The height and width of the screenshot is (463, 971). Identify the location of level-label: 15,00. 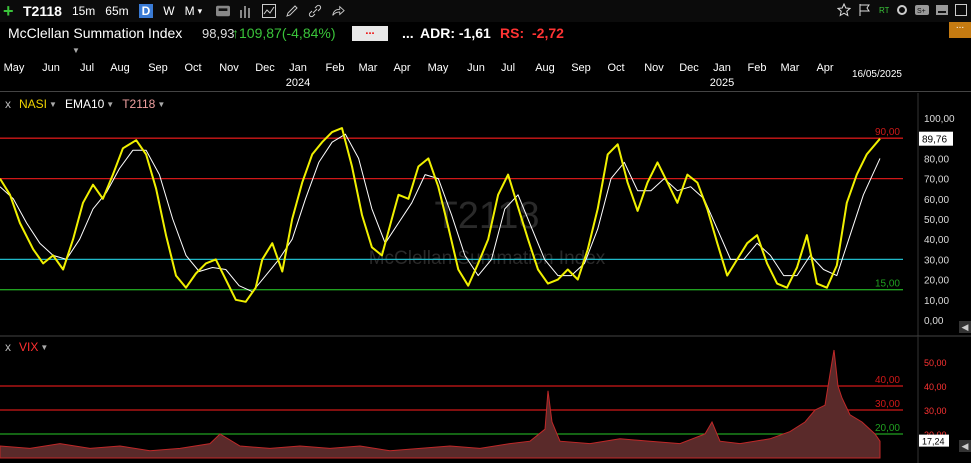
(887, 284).